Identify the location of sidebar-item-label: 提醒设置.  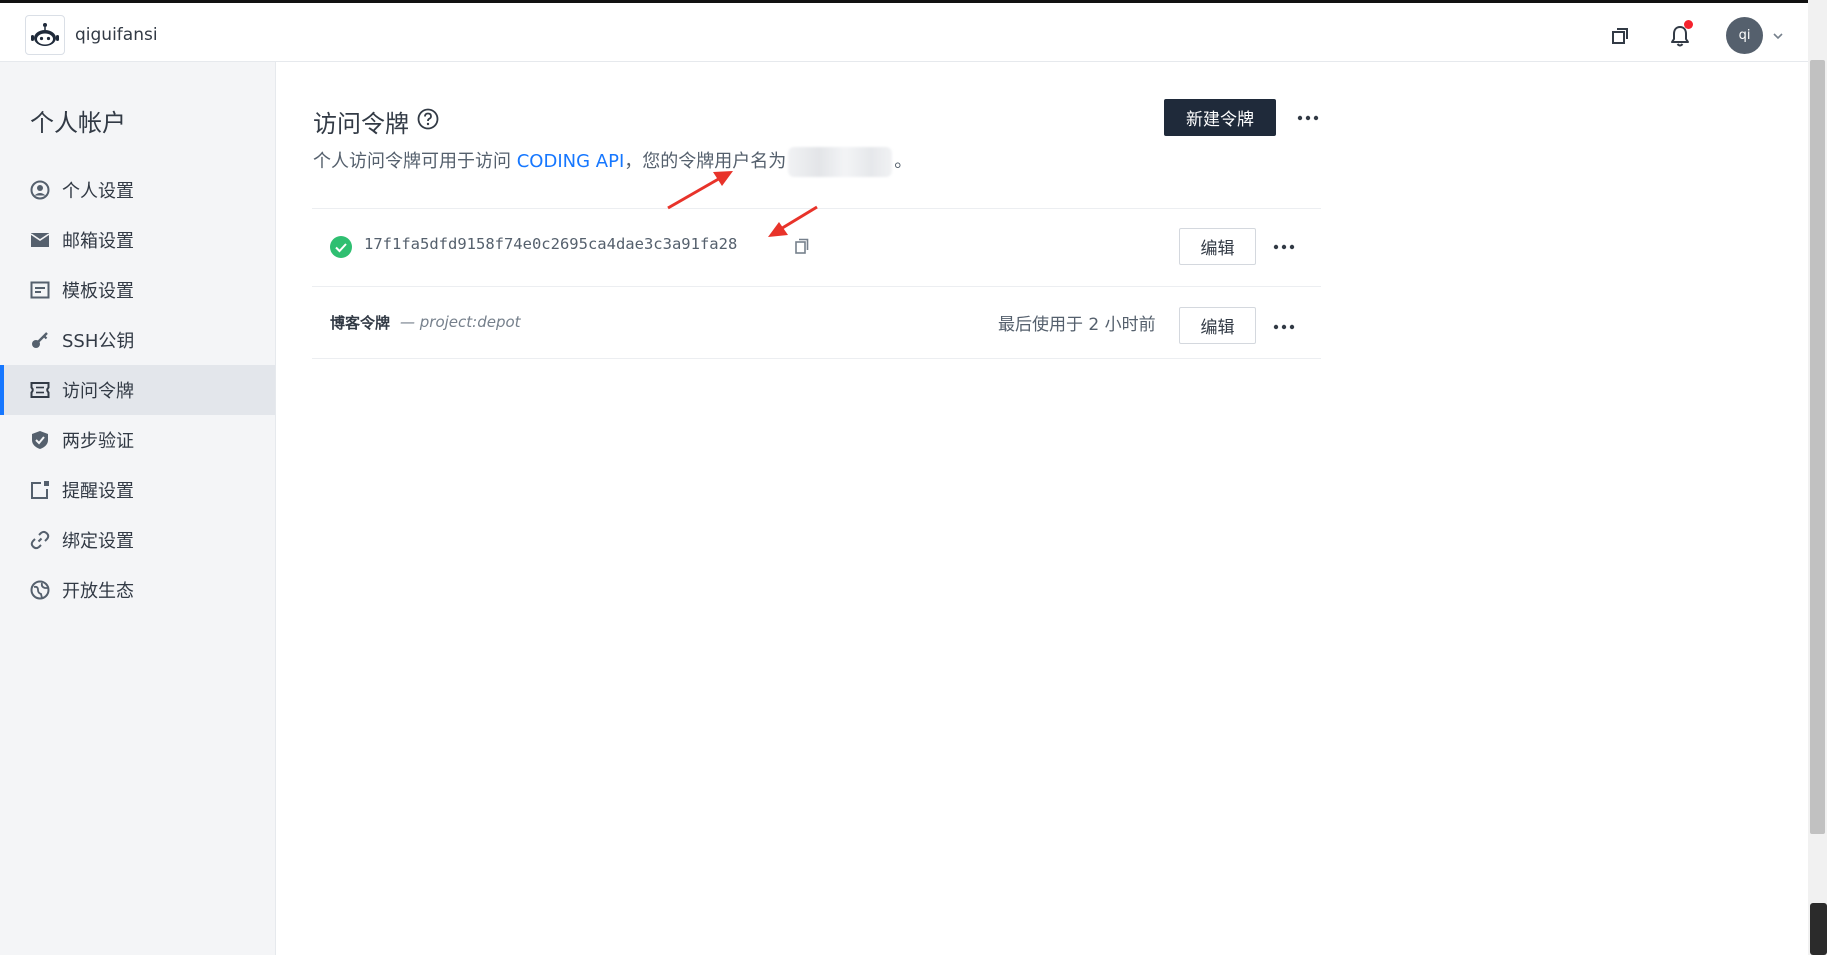
(98, 491).